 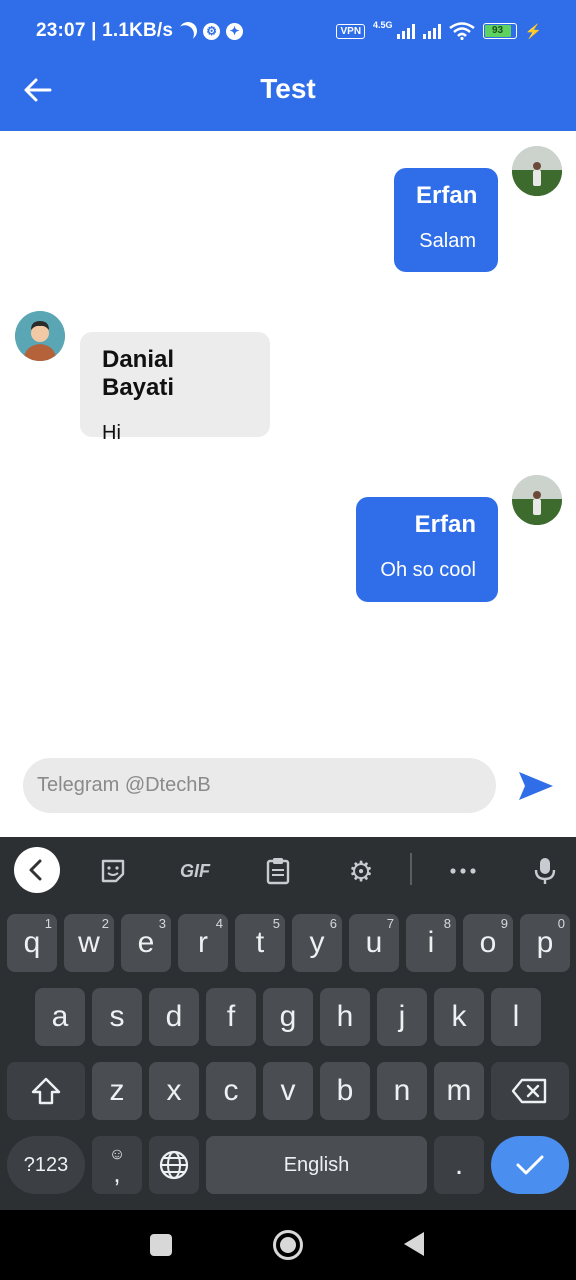 I want to click on system-navigation-bar, so click(x=288, y=1245).